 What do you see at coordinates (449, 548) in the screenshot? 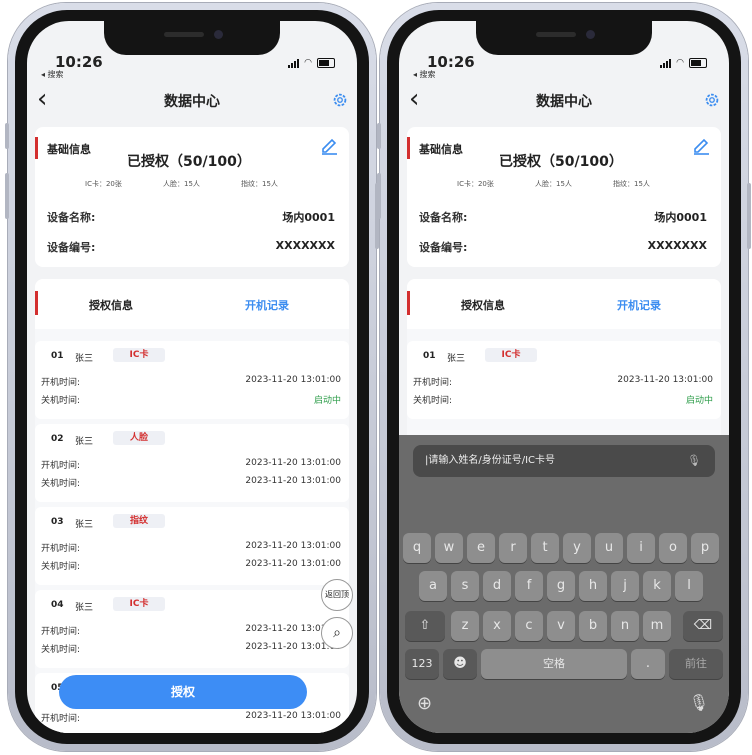
I see `key-w: w` at bounding box center [449, 548].